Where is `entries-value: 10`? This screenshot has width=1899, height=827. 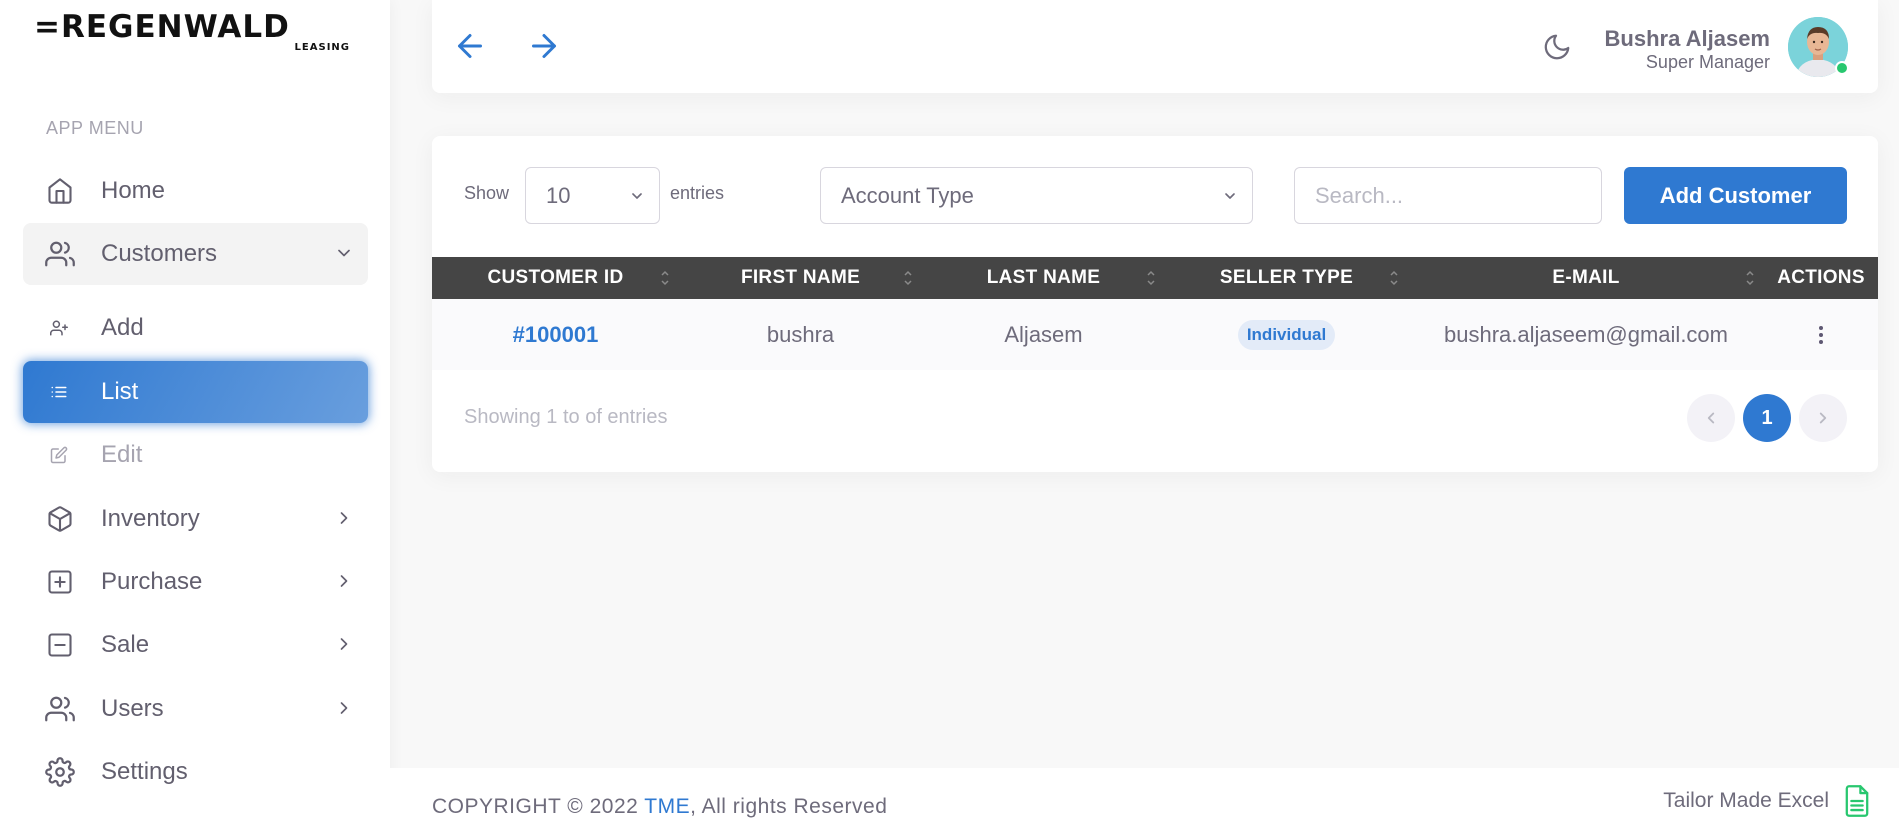
entries-value: 10 is located at coordinates (558, 195).